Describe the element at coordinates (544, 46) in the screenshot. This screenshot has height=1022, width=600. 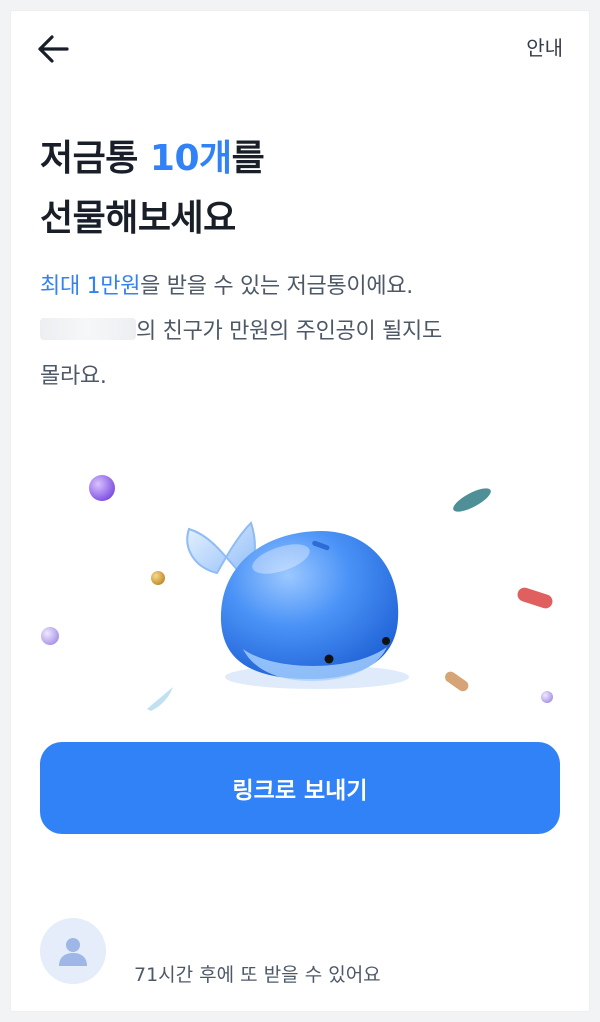
I see `guide-link: 안내` at that location.